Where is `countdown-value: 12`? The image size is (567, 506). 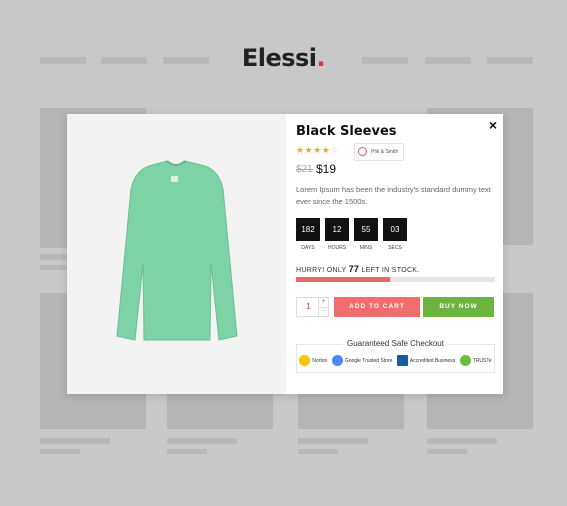 countdown-value: 12 is located at coordinates (337, 229).